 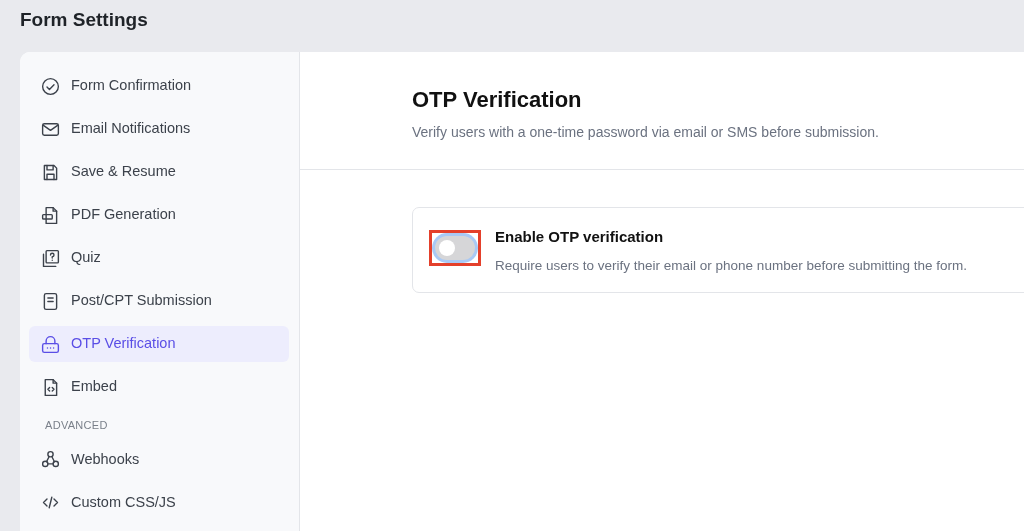 What do you see at coordinates (50, 344) in the screenshot?
I see `lock-icon` at bounding box center [50, 344].